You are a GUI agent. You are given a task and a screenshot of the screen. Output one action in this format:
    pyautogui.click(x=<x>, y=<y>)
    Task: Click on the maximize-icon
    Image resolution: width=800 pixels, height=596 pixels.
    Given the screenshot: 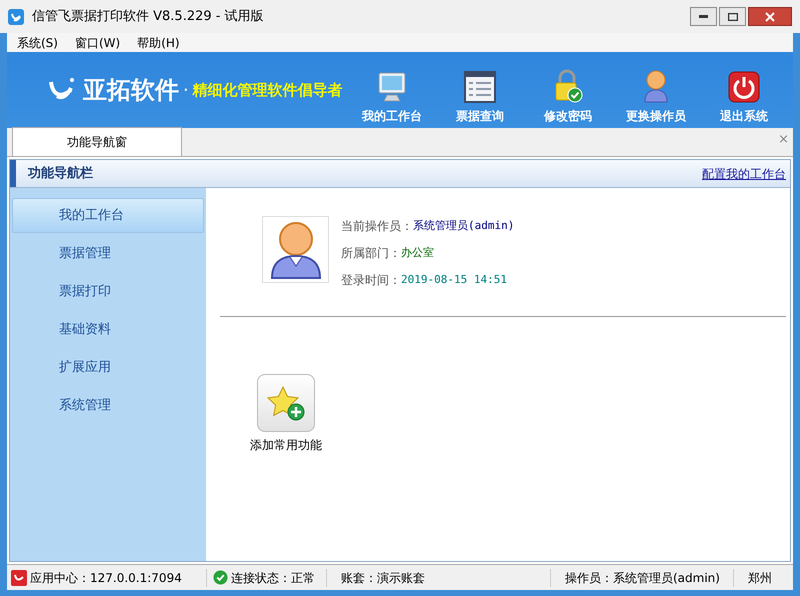 What is the action you would take?
    pyautogui.click(x=733, y=16)
    